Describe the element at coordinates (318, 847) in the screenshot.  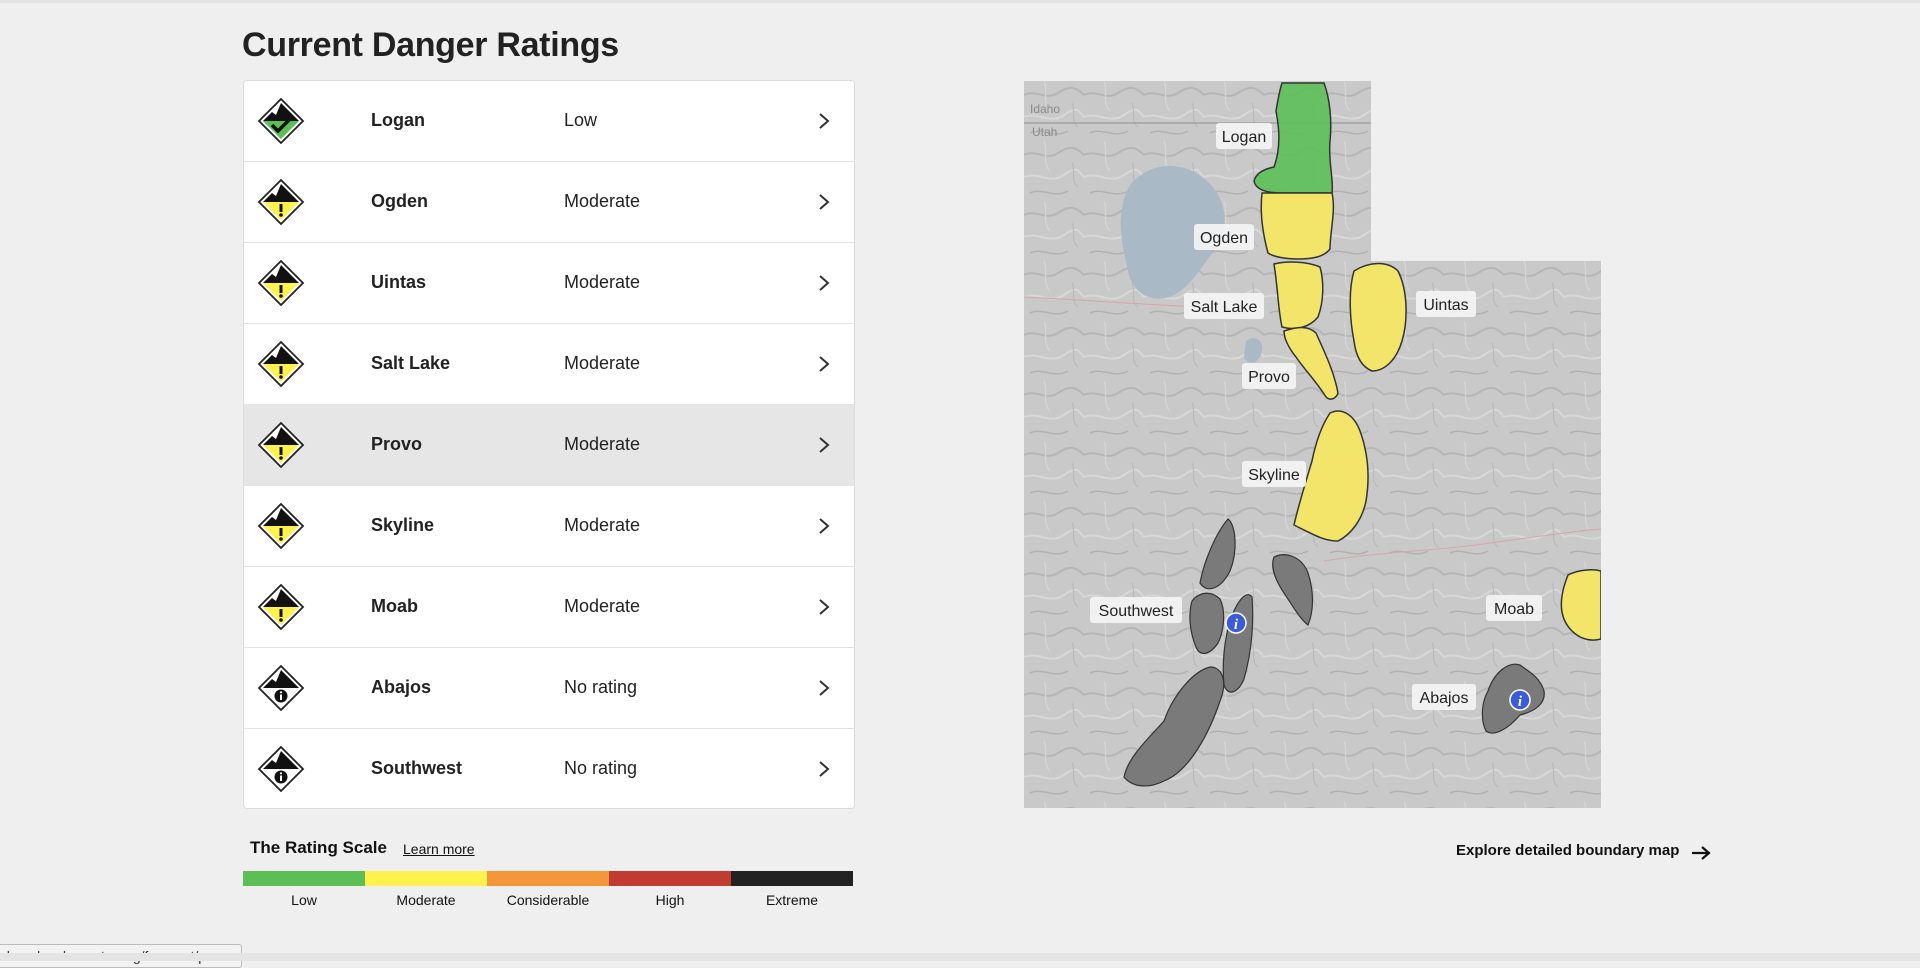
I see `rating-scale-title: The Rating Scale` at that location.